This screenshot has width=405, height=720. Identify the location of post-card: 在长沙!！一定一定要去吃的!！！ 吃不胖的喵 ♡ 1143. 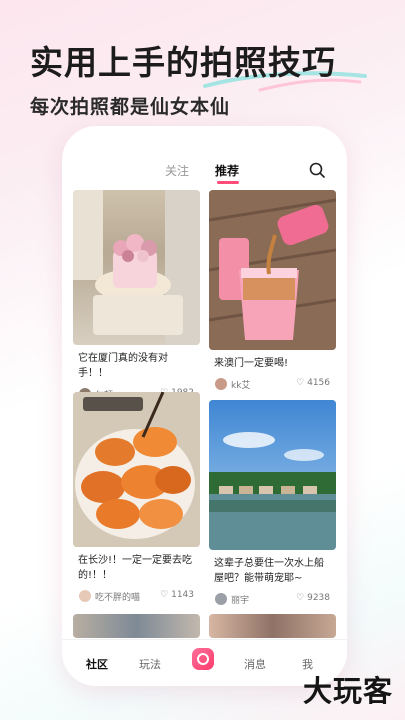
(136, 498).